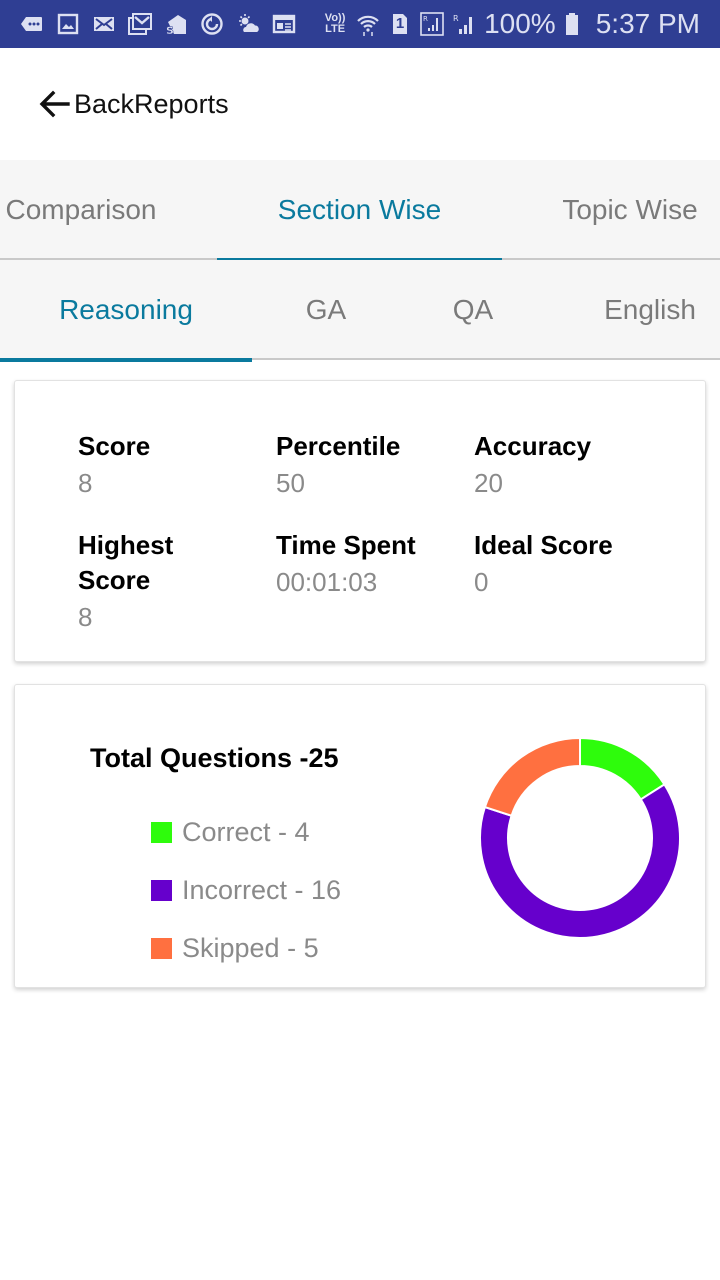 The width and height of the screenshot is (720, 1280). I want to click on stat-time-spent: Time Spent 00:01:03, so click(346, 564).